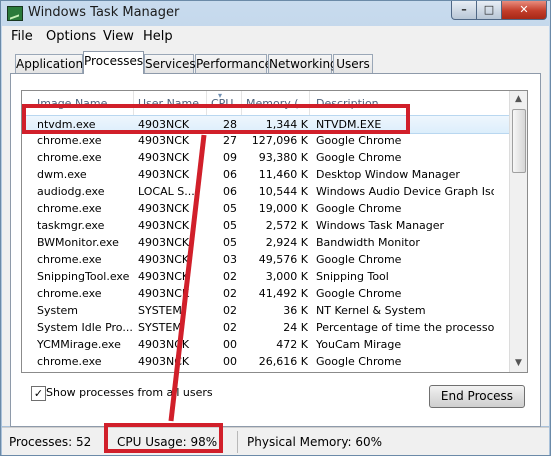  I want to click on cpu-cell: 06, so click(230, 191).